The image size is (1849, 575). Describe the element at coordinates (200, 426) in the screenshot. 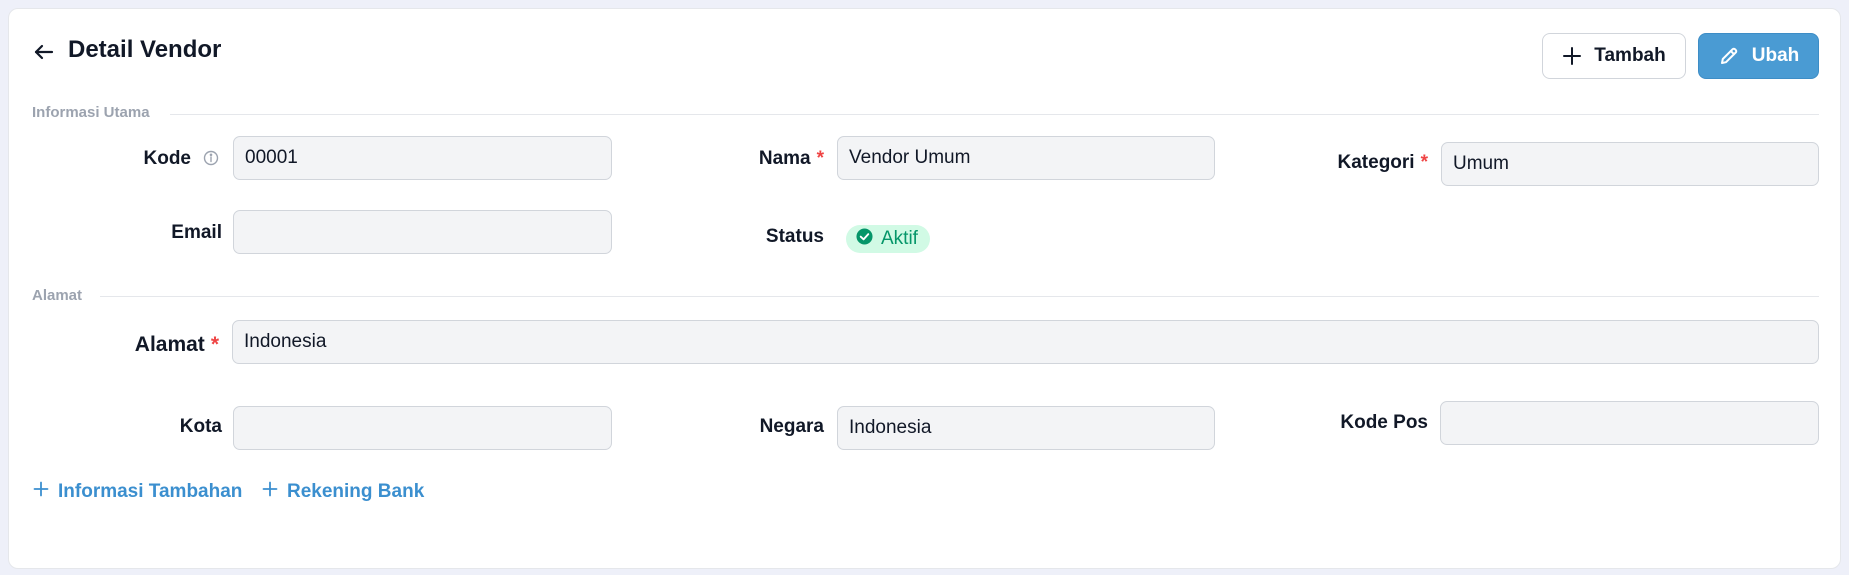

I see `kota-label: Kota` at that location.